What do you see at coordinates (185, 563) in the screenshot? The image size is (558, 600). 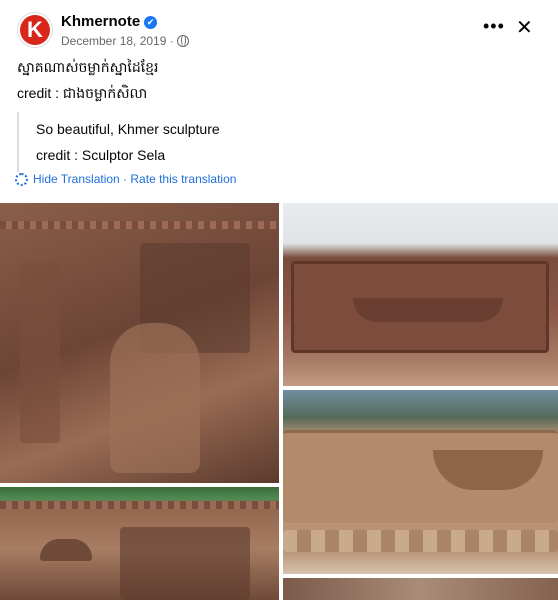 I see `carved-towers` at bounding box center [185, 563].